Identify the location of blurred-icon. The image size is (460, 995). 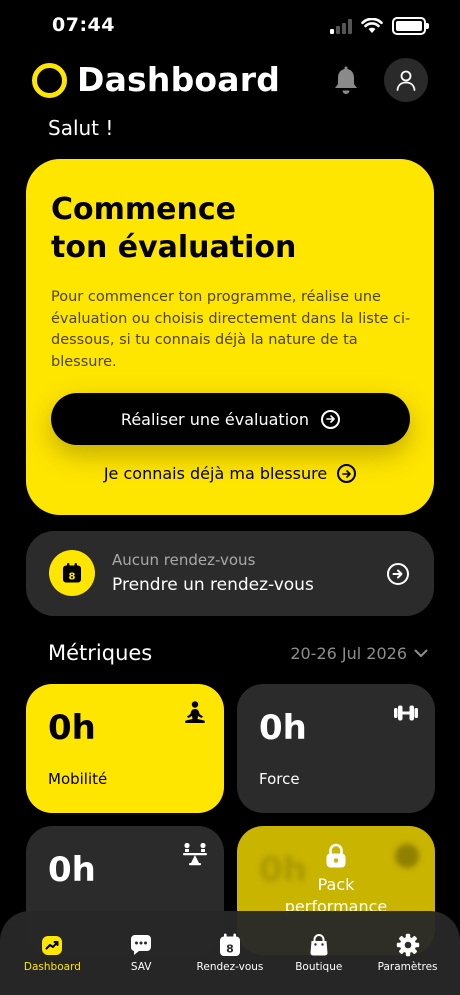
(407, 856).